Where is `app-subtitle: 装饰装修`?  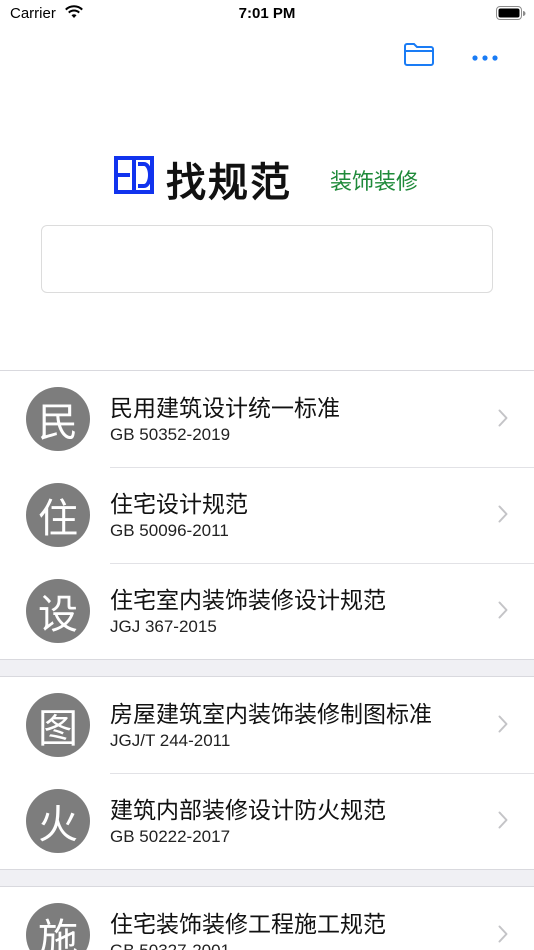 app-subtitle: 装饰装修 is located at coordinates (374, 182).